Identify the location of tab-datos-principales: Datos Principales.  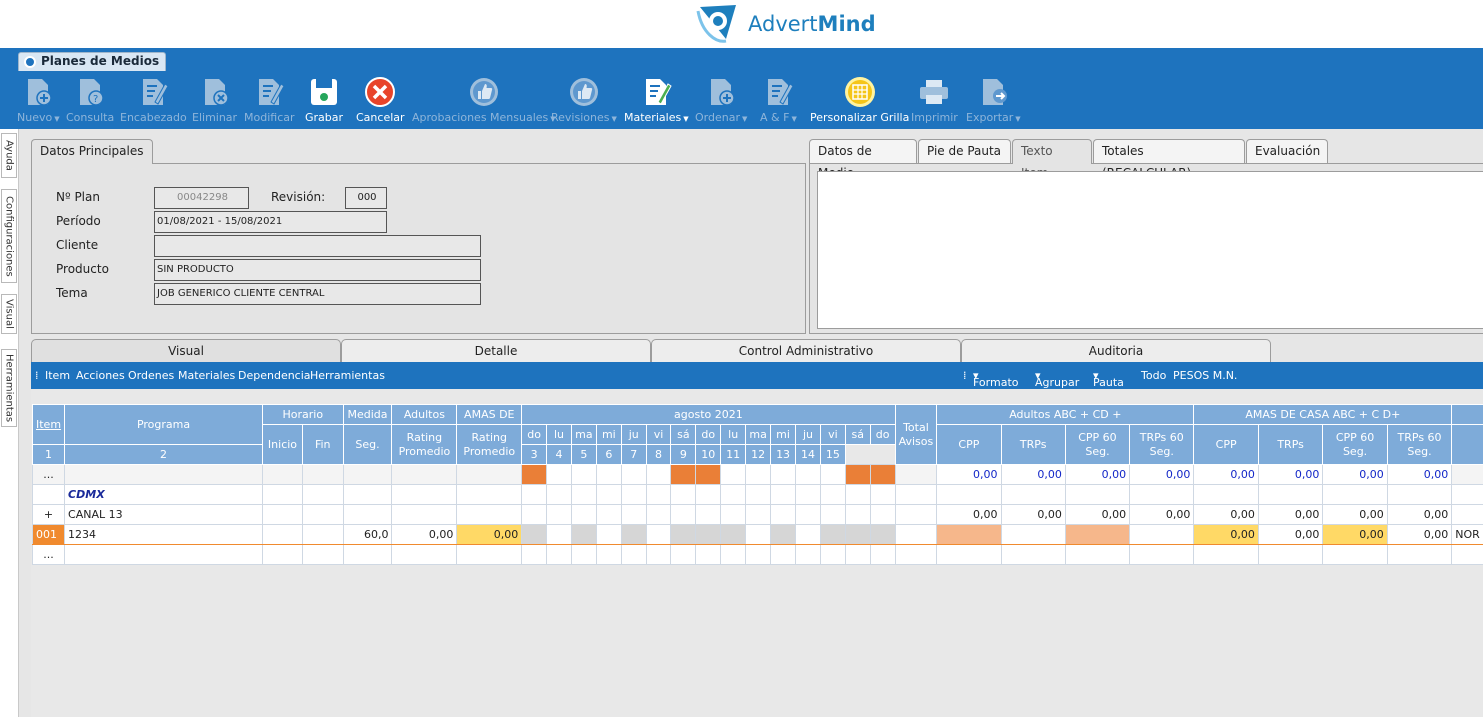
(92, 151).